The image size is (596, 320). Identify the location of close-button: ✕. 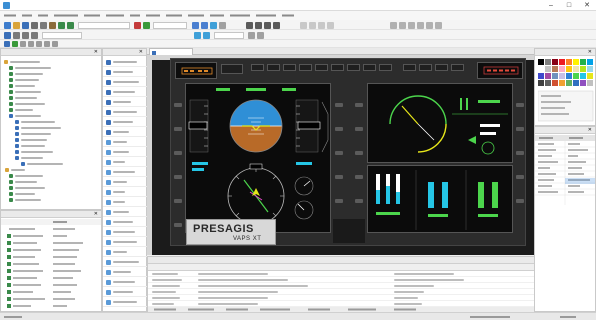
(587, 5).